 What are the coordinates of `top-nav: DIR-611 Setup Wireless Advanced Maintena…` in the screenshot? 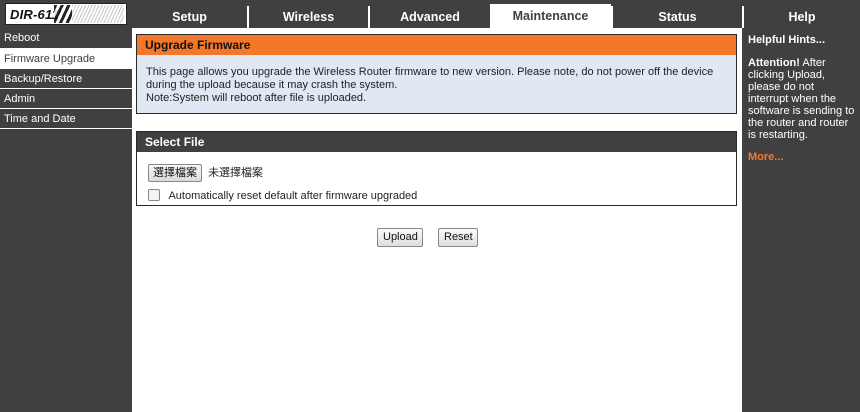 It's located at (430, 14).